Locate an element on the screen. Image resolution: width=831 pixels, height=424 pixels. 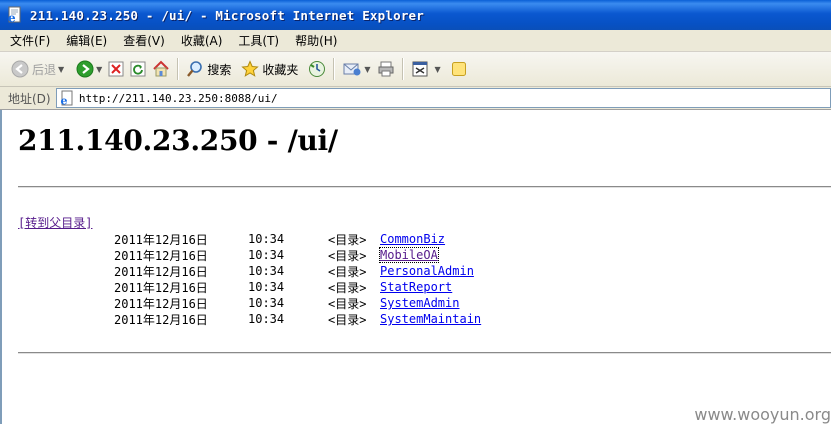
back-icon is located at coordinates (20, 69).